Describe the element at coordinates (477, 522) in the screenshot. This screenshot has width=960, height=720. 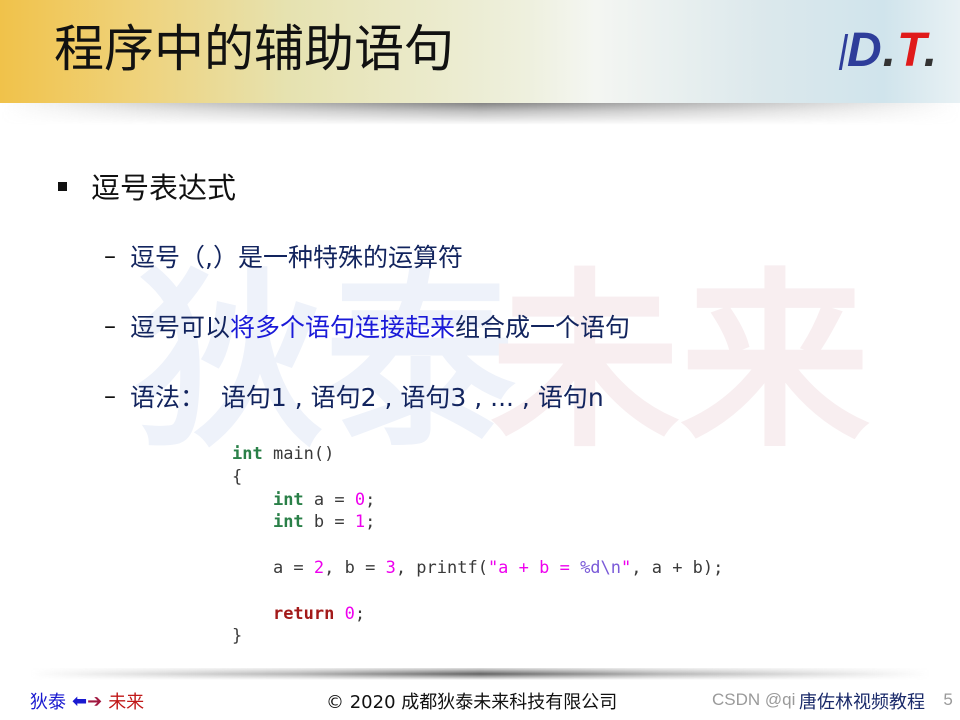
I see `code-line: int b = 1;` at that location.